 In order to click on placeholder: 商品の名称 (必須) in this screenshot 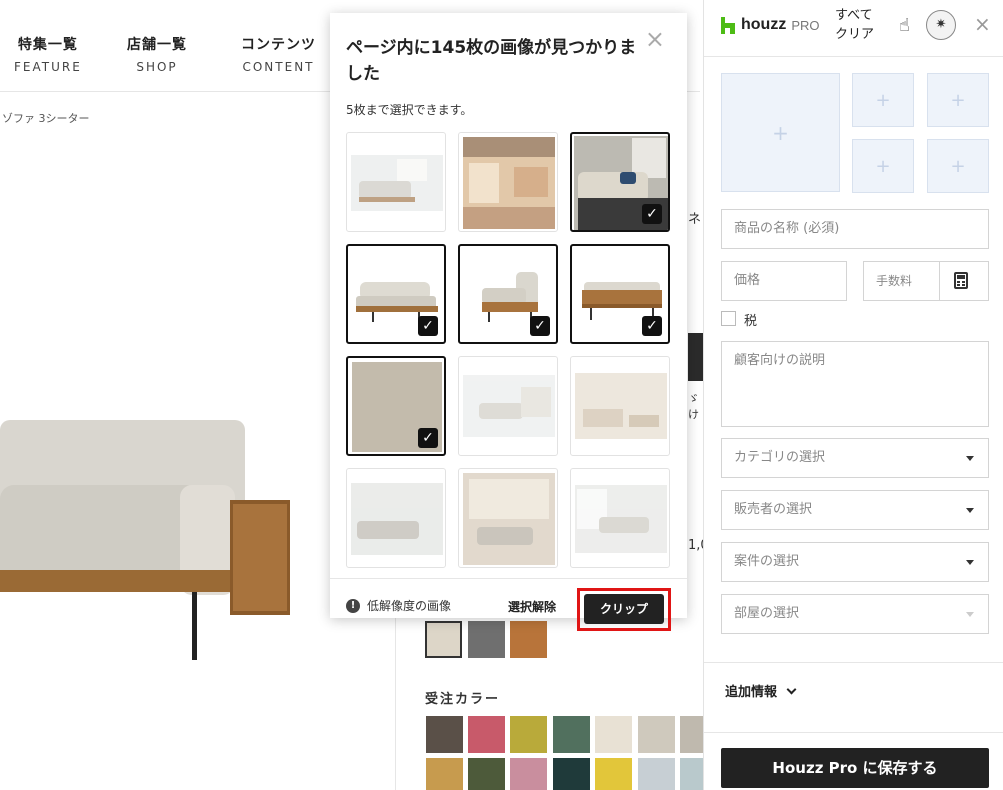, I will do `click(787, 228)`.